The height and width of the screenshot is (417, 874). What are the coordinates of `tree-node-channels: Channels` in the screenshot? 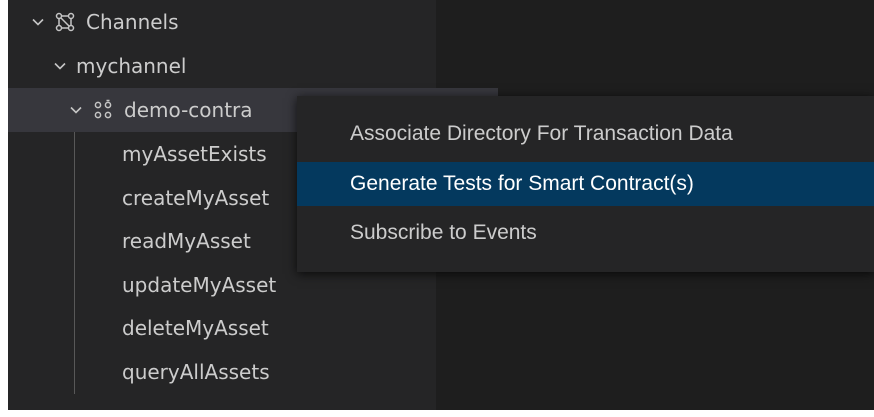 It's located at (234, 22).